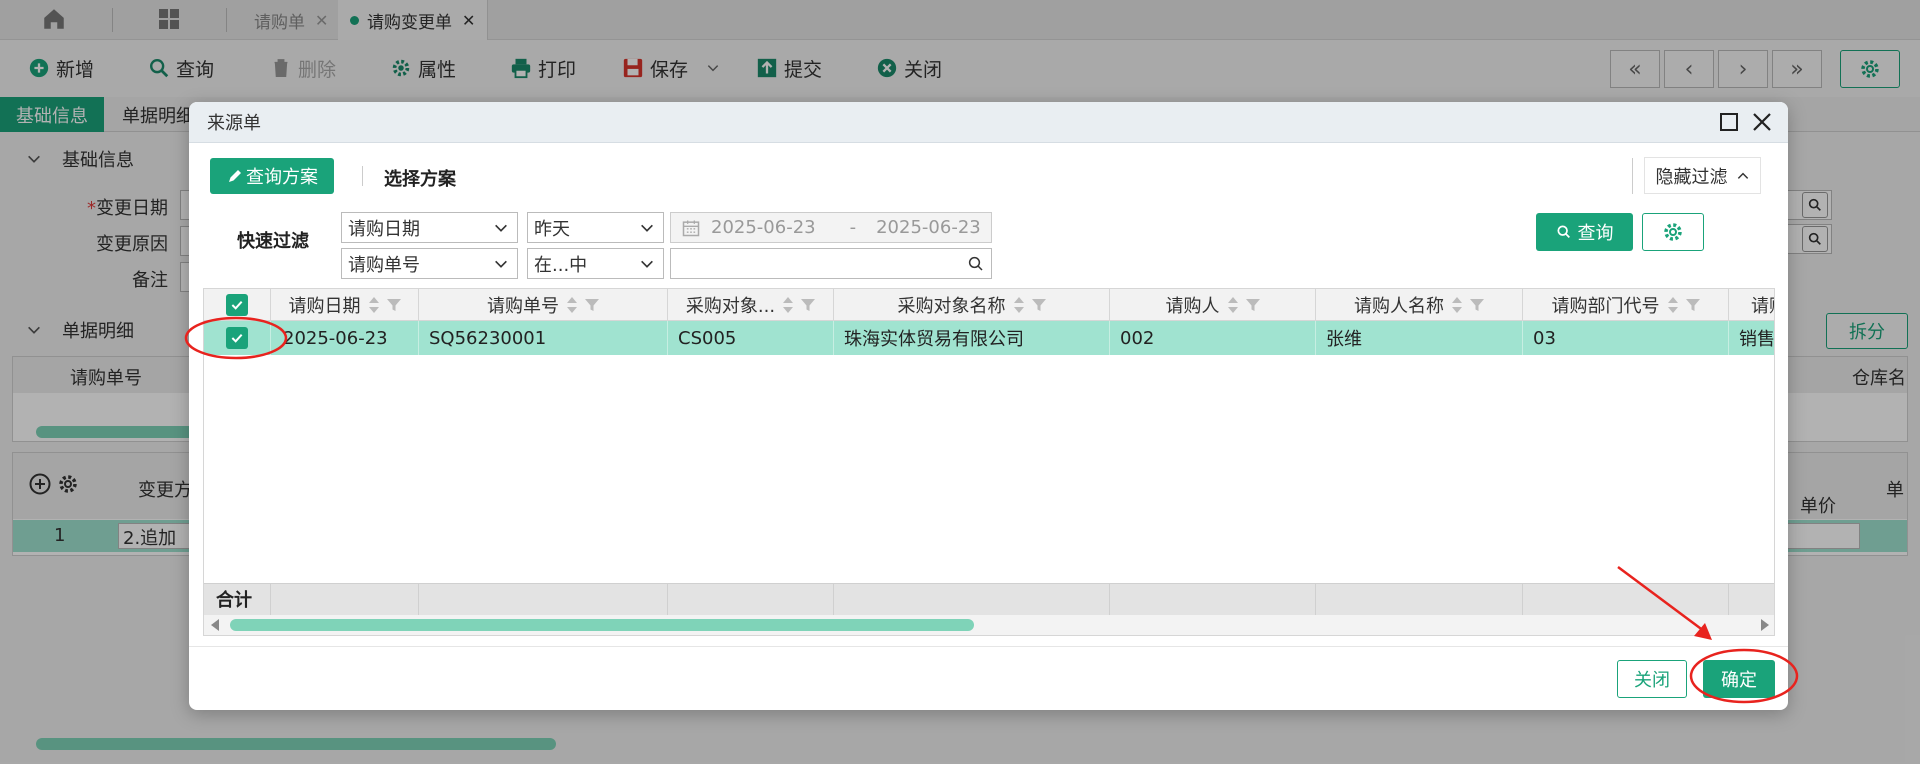  What do you see at coordinates (523, 306) in the screenshot?
I see `col-label: 请购单号` at bounding box center [523, 306].